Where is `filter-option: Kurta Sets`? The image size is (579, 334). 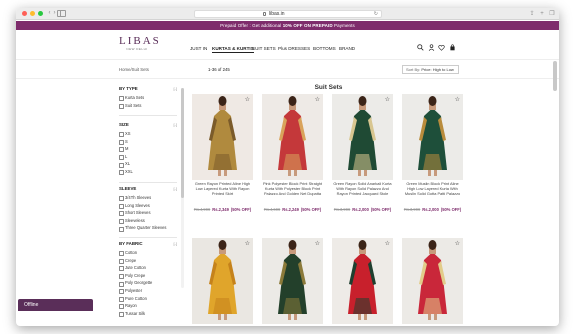
filter-option: Kurta Sets is located at coordinates (148, 98).